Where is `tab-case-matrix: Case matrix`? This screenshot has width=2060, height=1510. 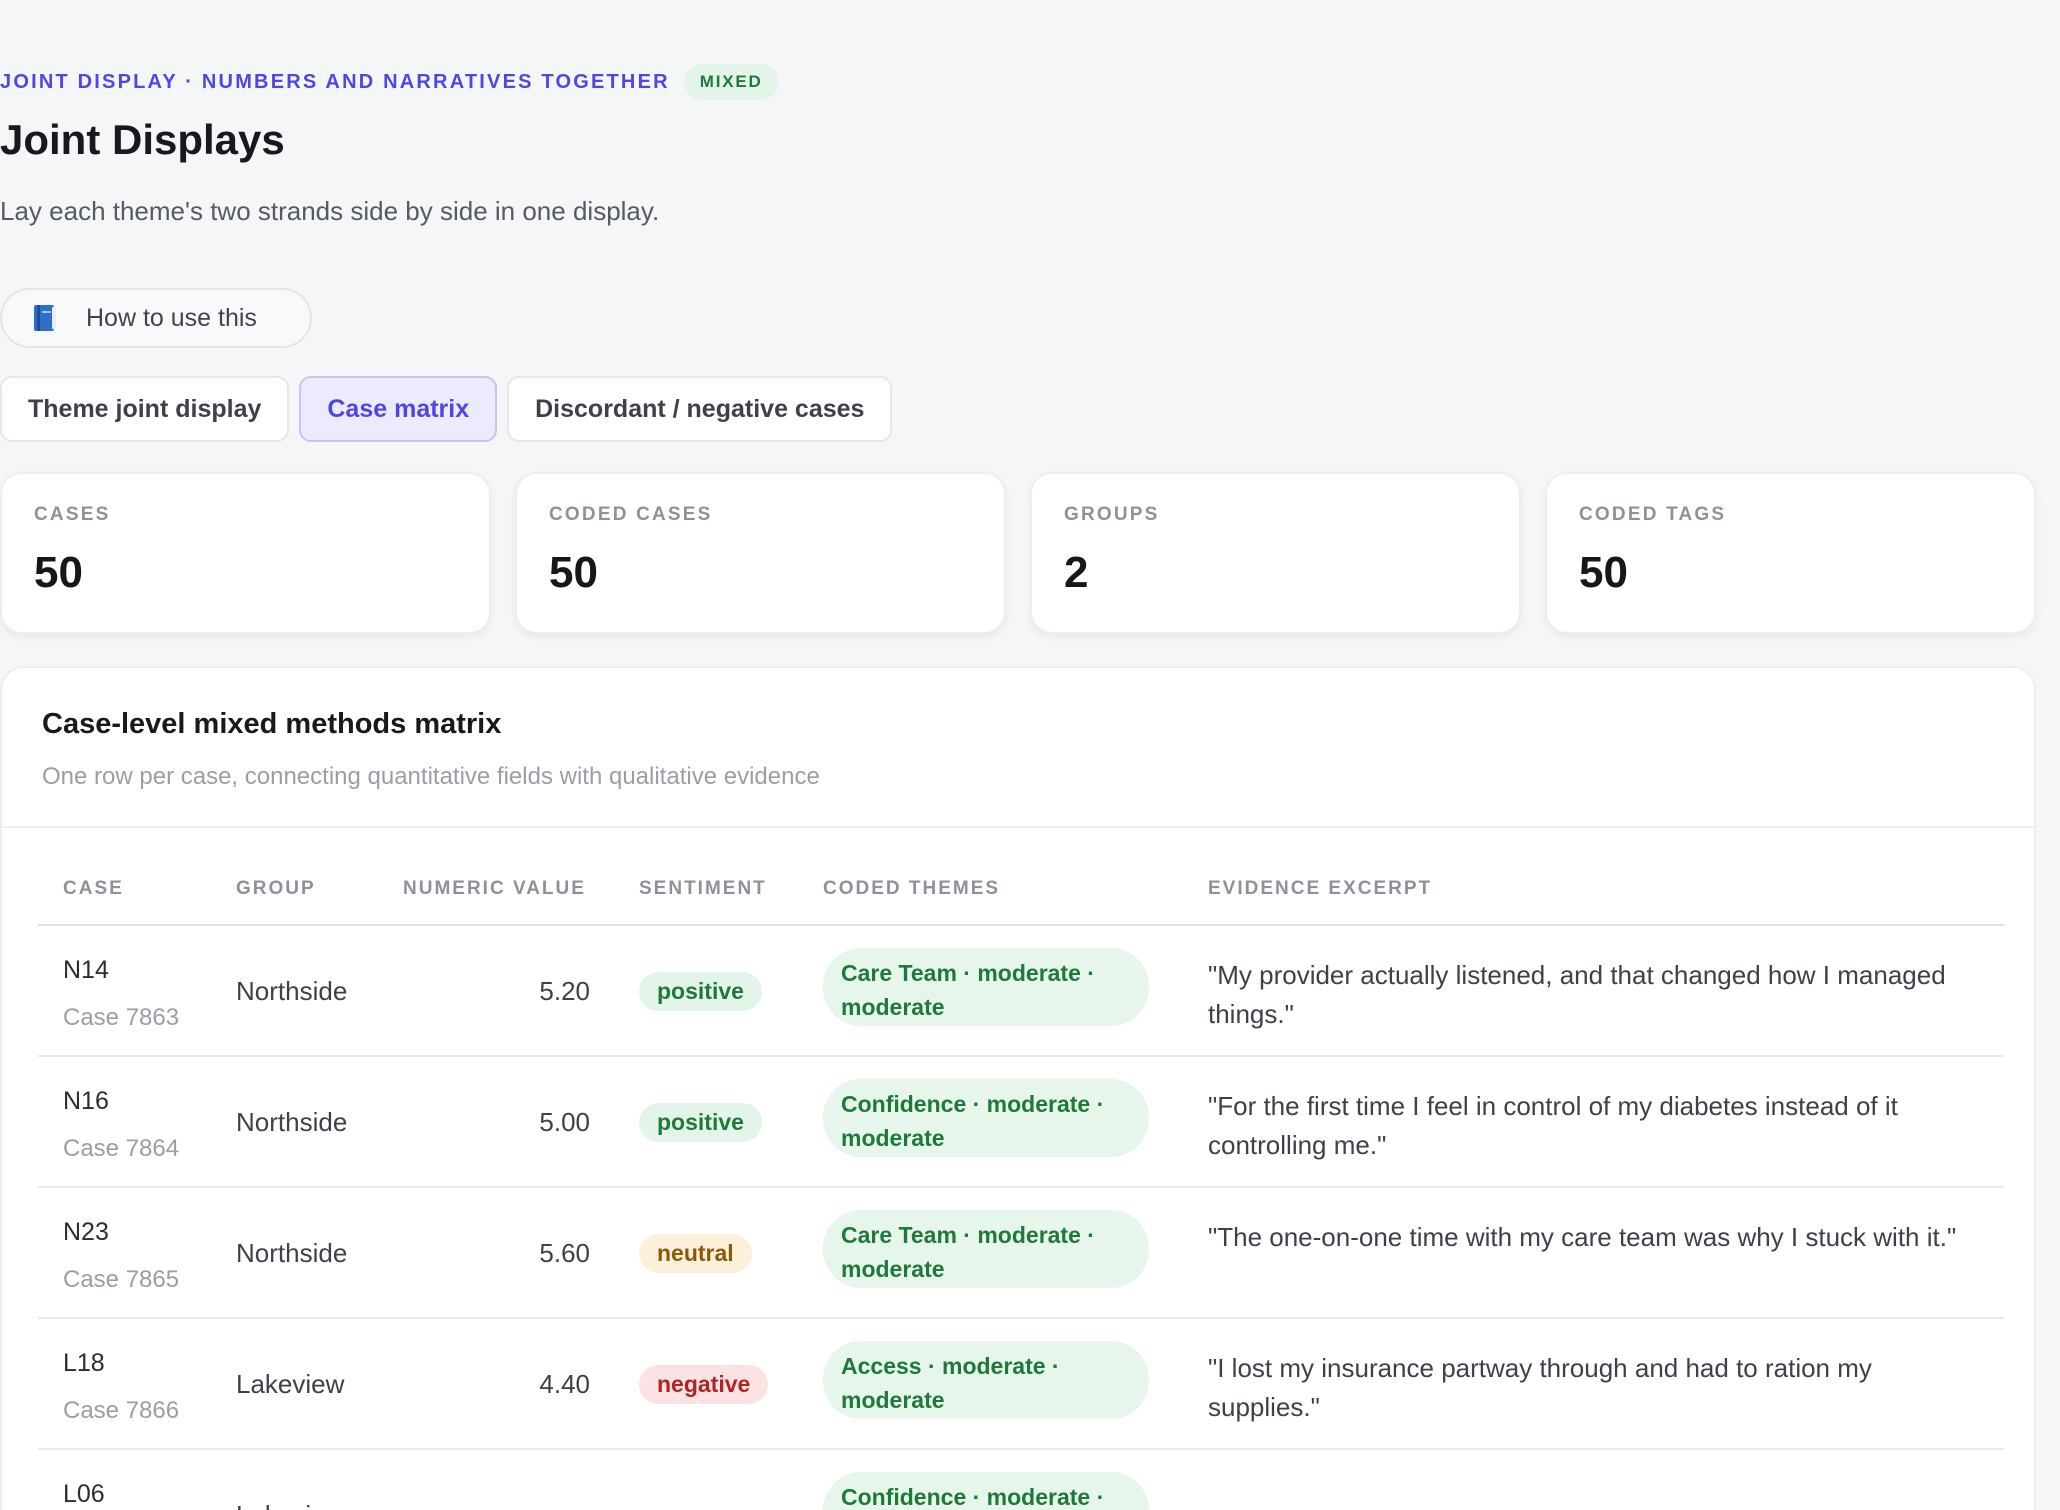
tab-case-matrix: Case matrix is located at coordinates (398, 409).